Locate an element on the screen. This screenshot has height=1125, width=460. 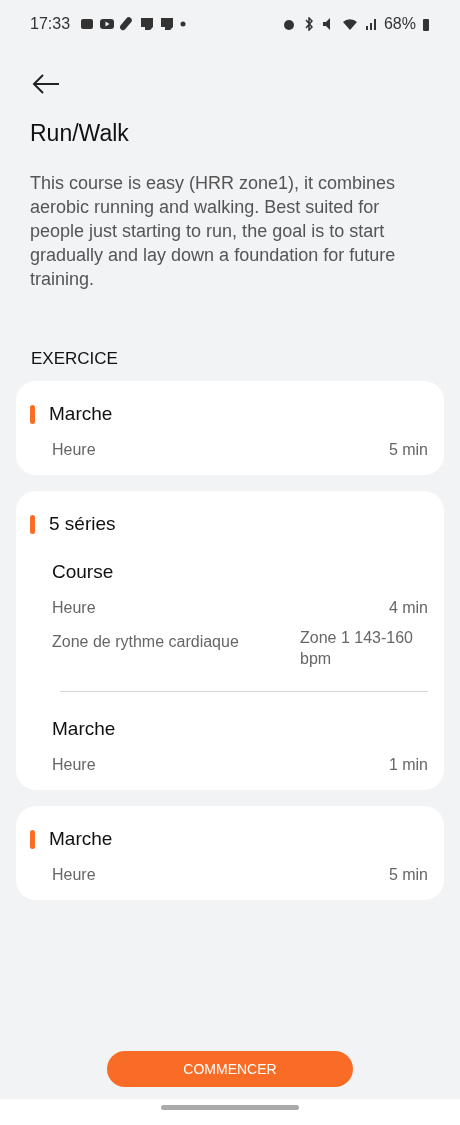
play-icon is located at coordinates (107, 24).